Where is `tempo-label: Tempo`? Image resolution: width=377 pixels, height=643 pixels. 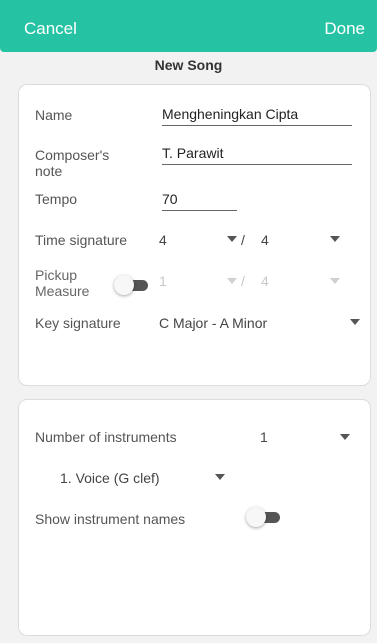
tempo-label: Tempo is located at coordinates (56, 199).